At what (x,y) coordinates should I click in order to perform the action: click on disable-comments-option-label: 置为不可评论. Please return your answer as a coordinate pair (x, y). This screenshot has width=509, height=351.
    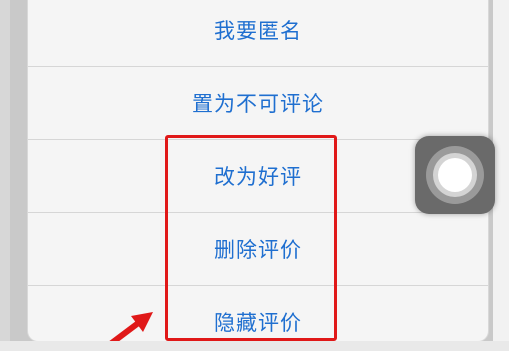
    Looking at the image, I should click on (258, 103).